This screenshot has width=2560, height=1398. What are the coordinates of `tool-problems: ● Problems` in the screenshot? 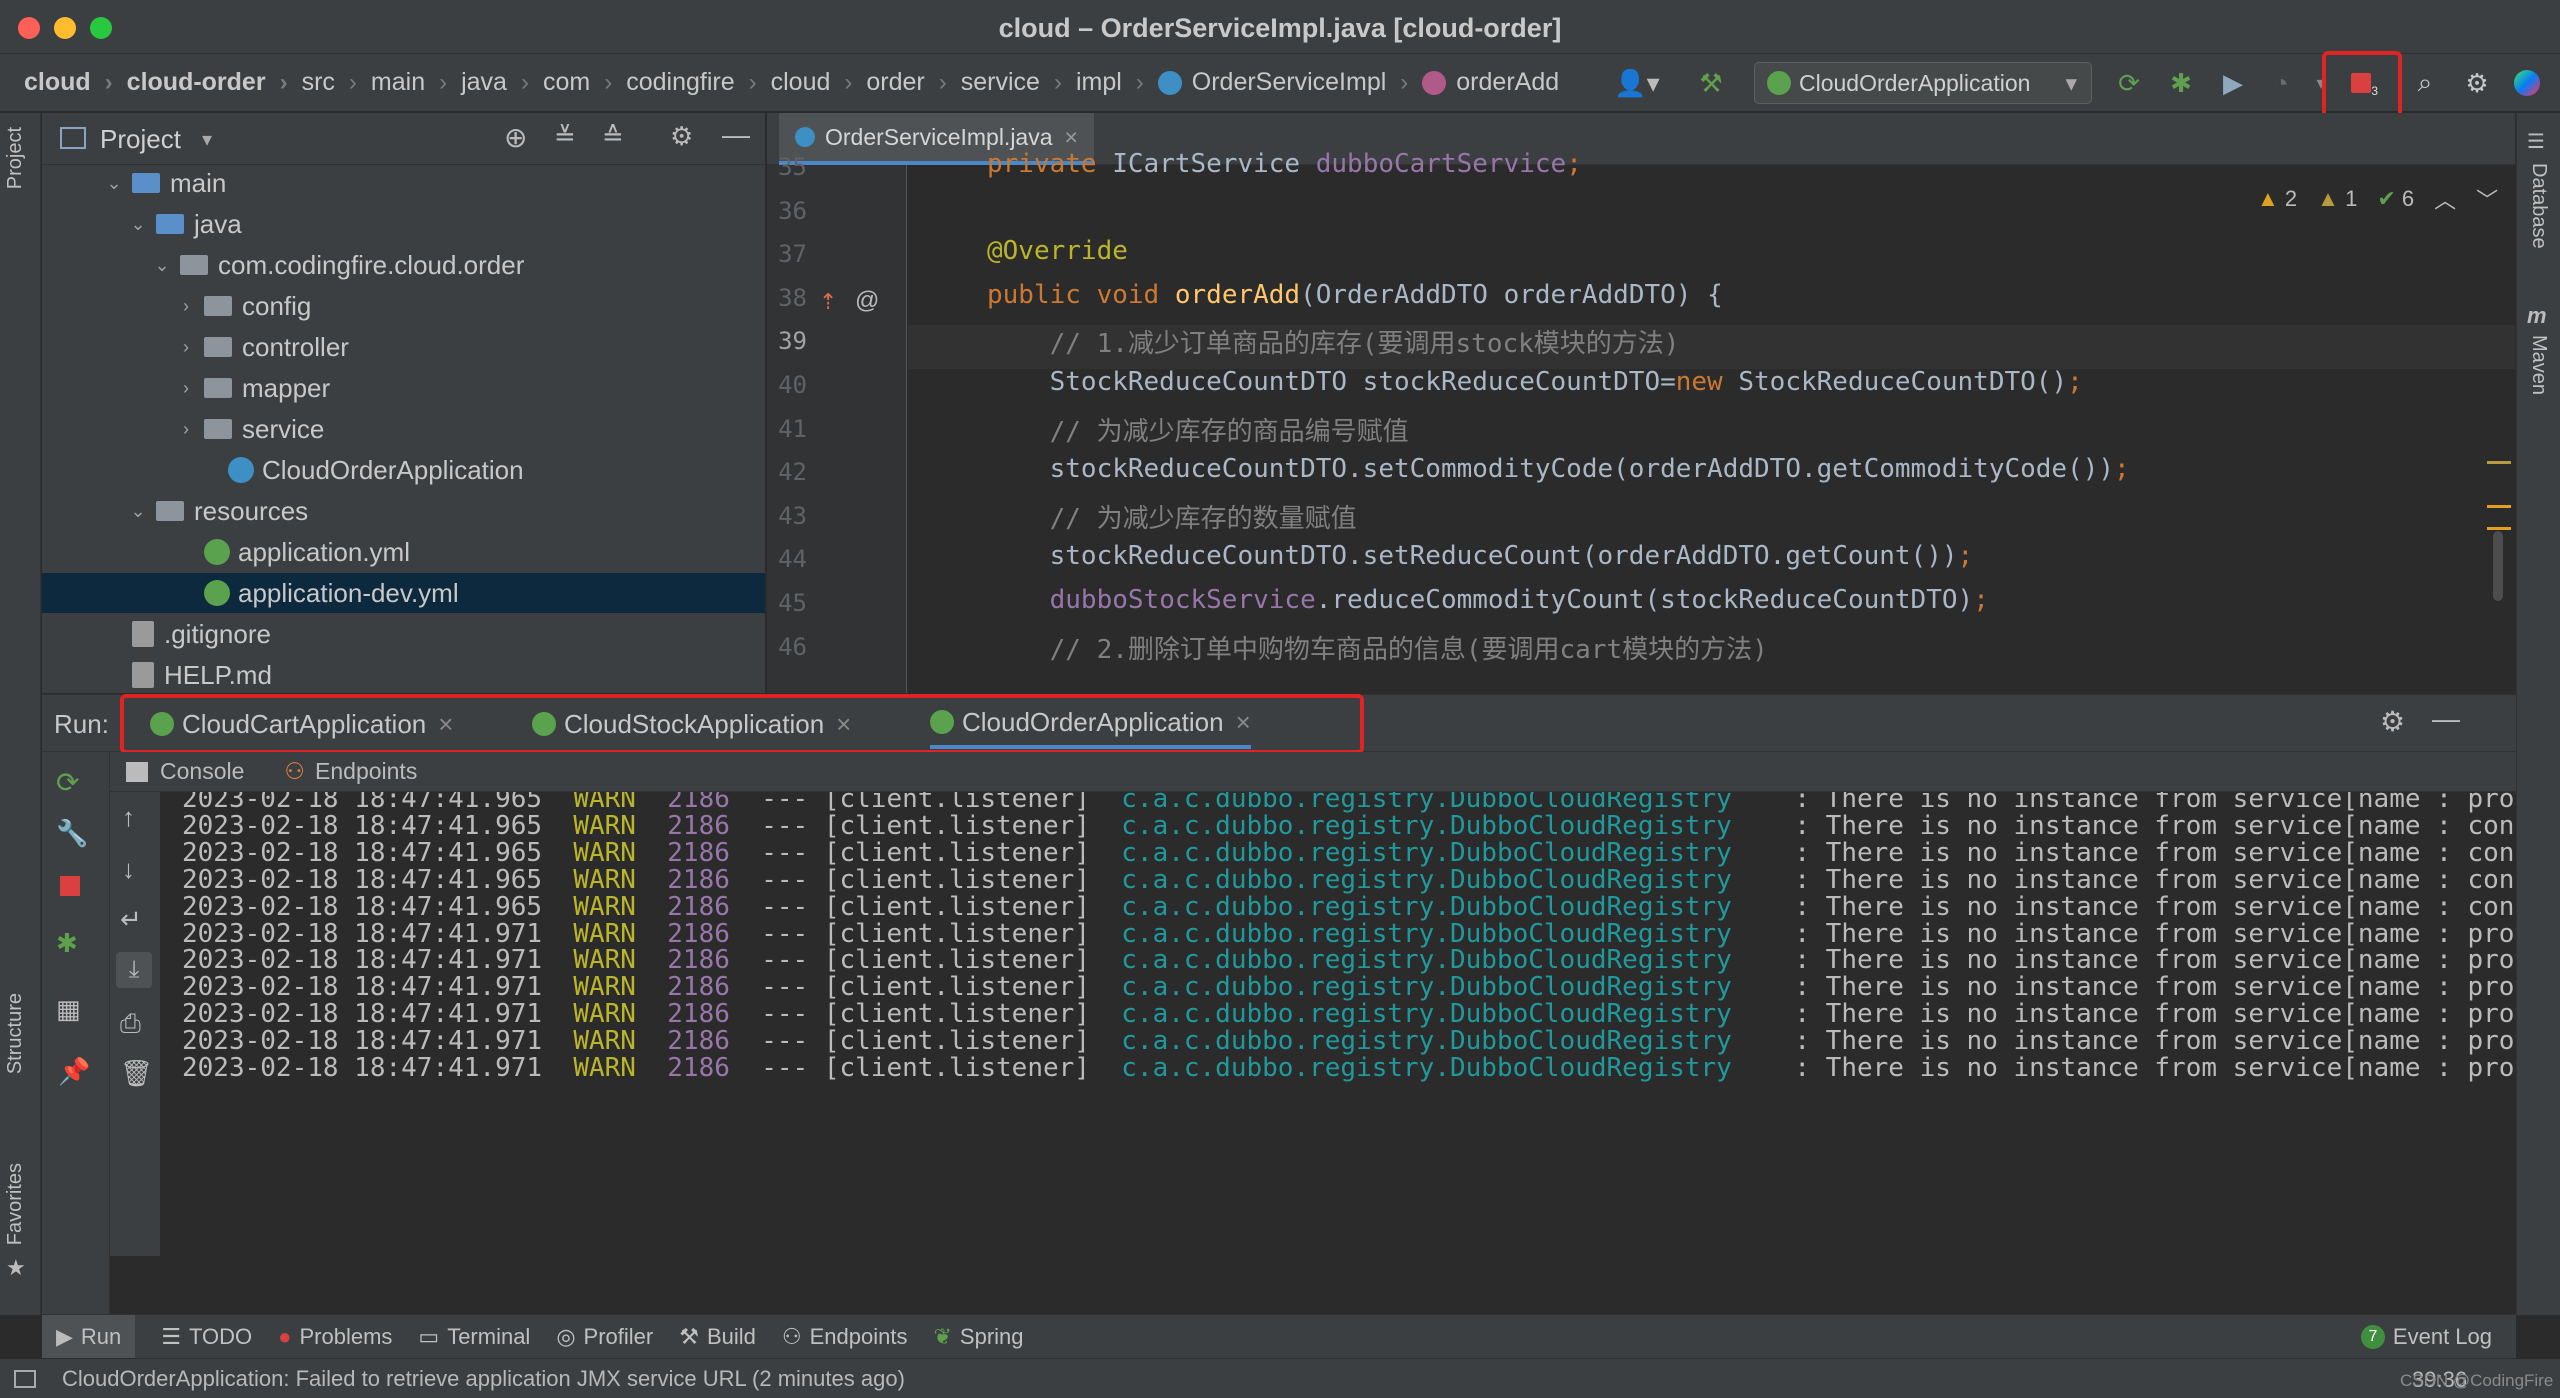 It's located at (335, 1337).